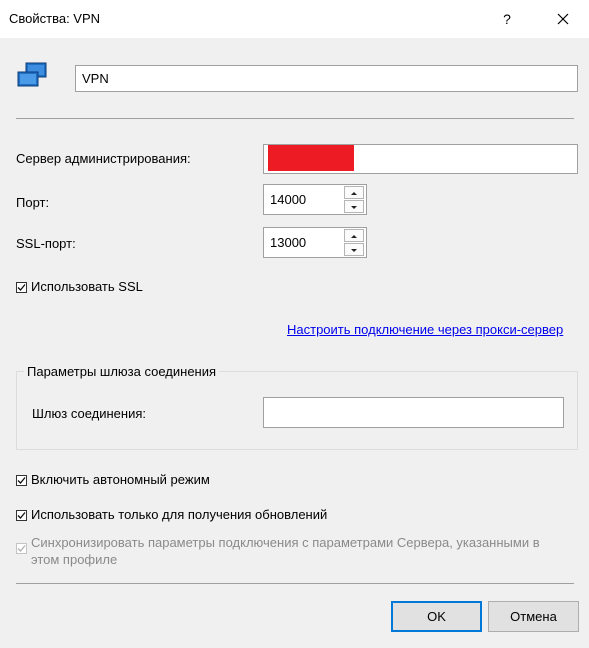  Describe the element at coordinates (294, 19) in the screenshot. I see `title-bar: Свойства: VPN ?` at that location.